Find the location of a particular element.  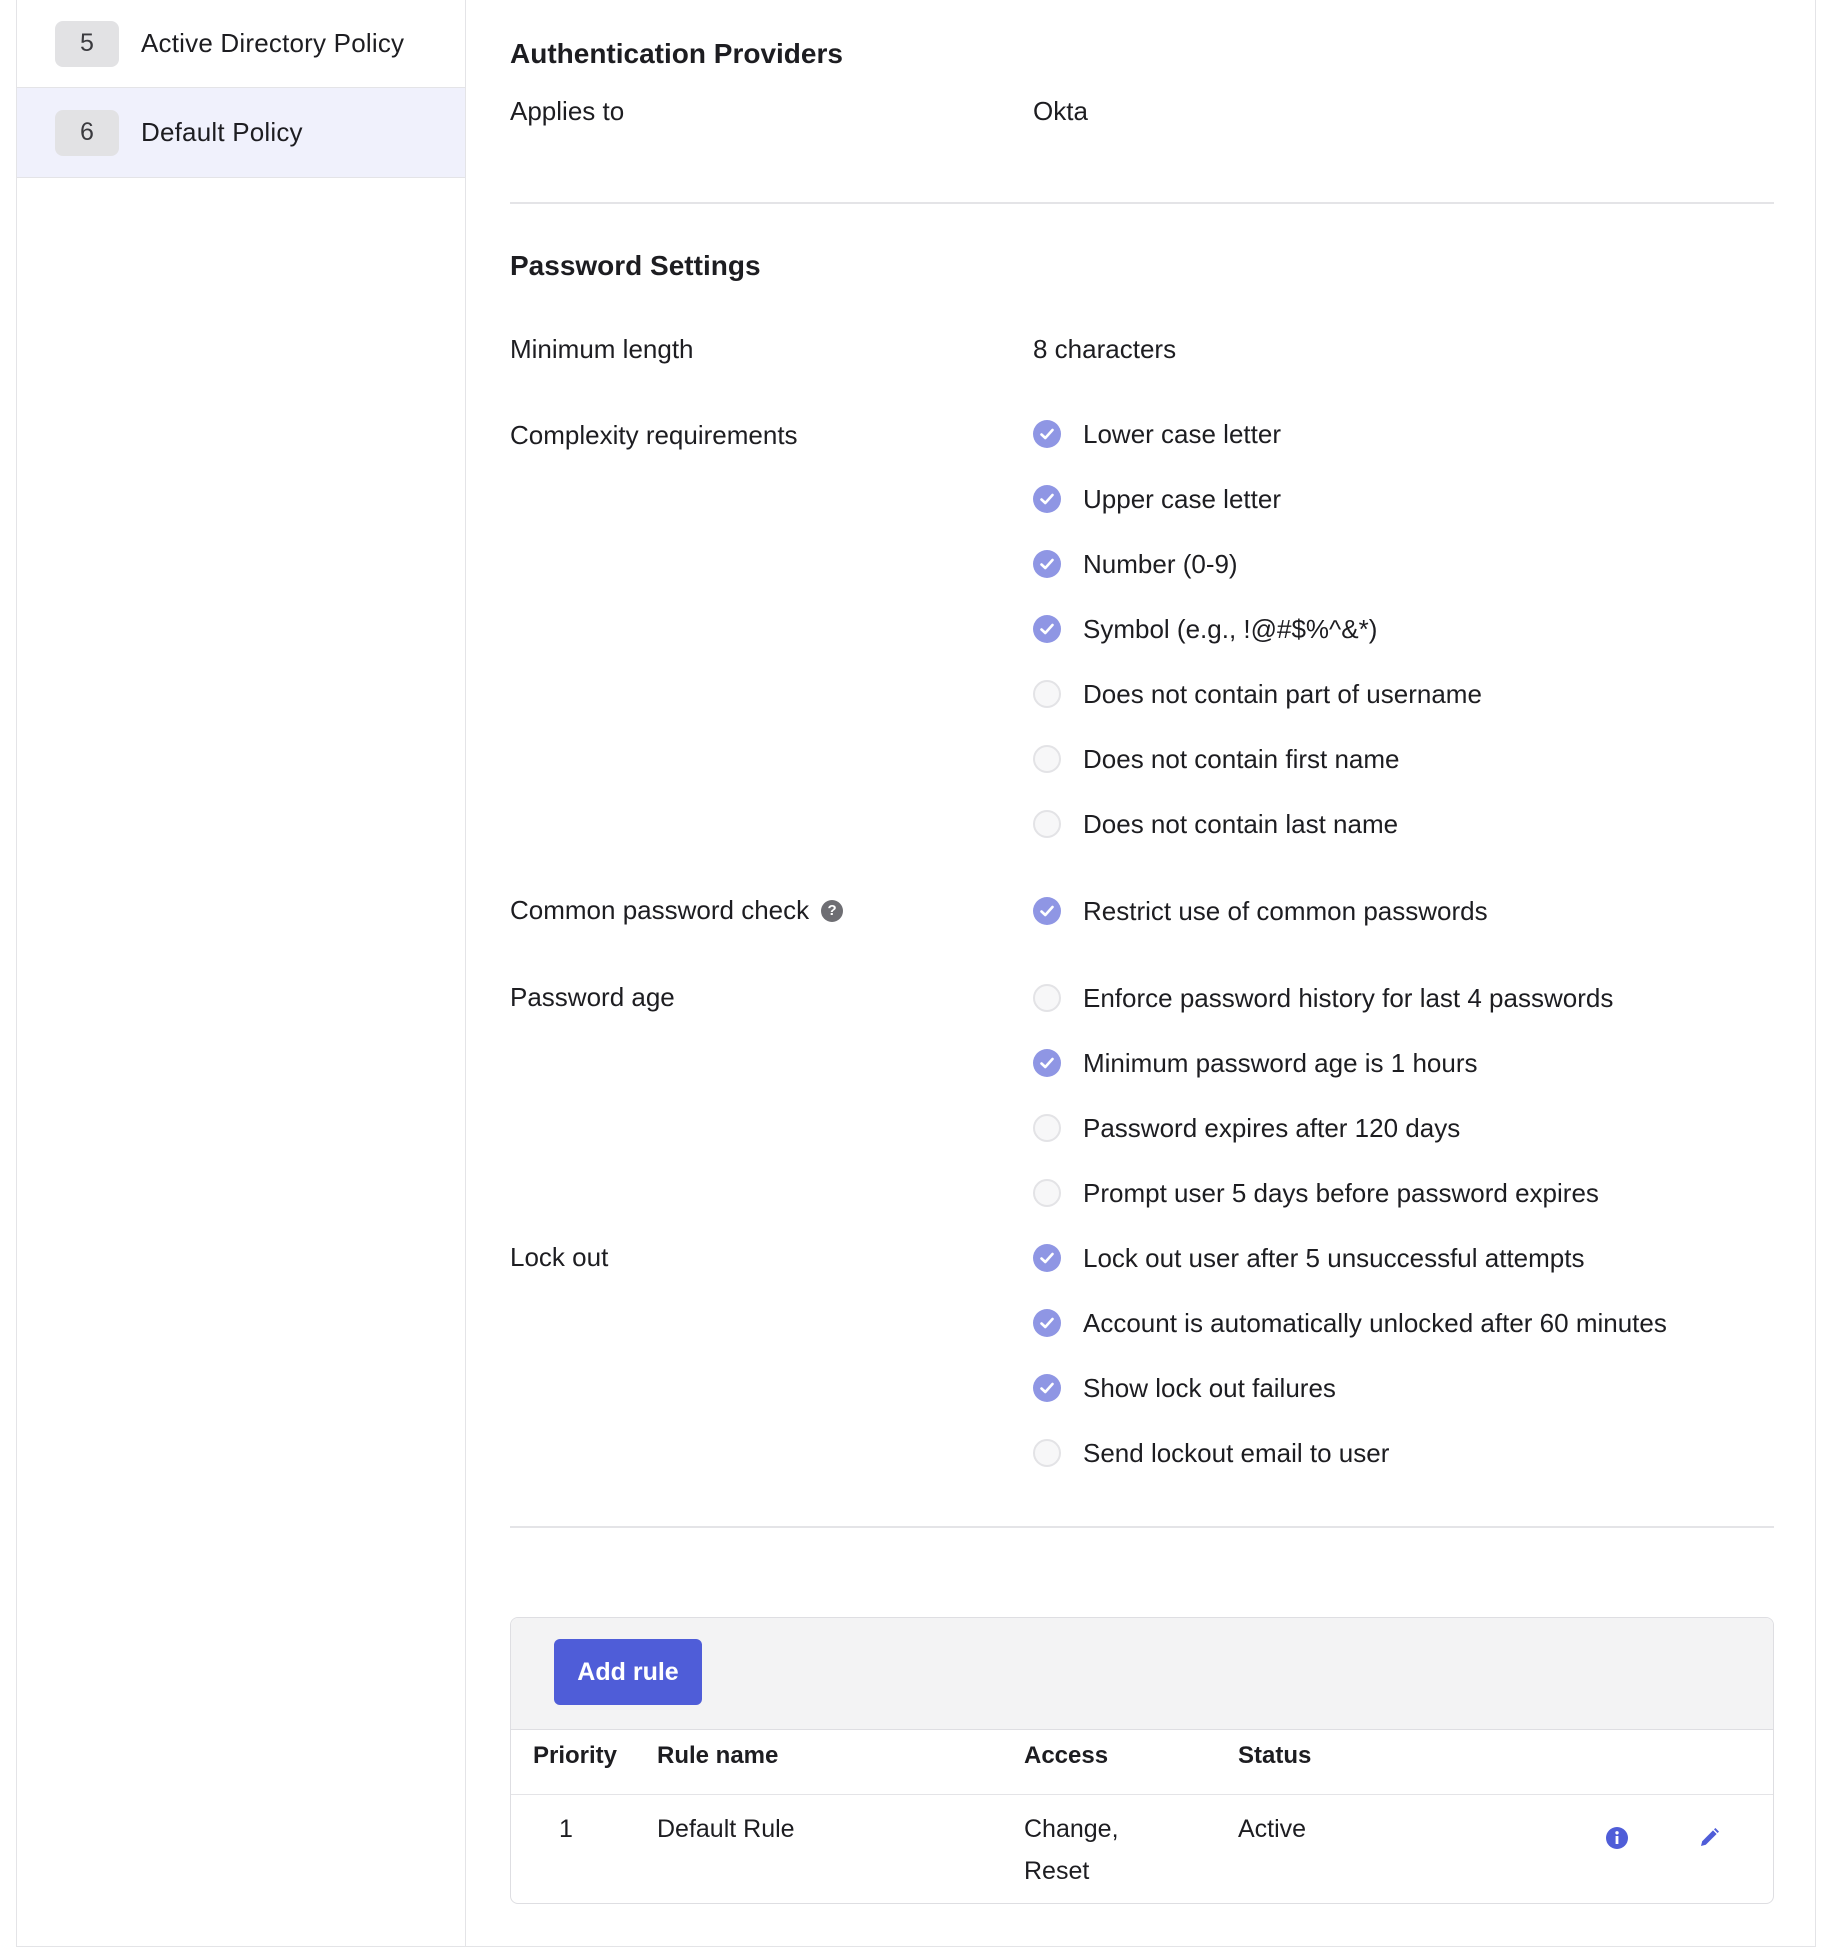

password-age-label: Password age is located at coordinates (592, 997).